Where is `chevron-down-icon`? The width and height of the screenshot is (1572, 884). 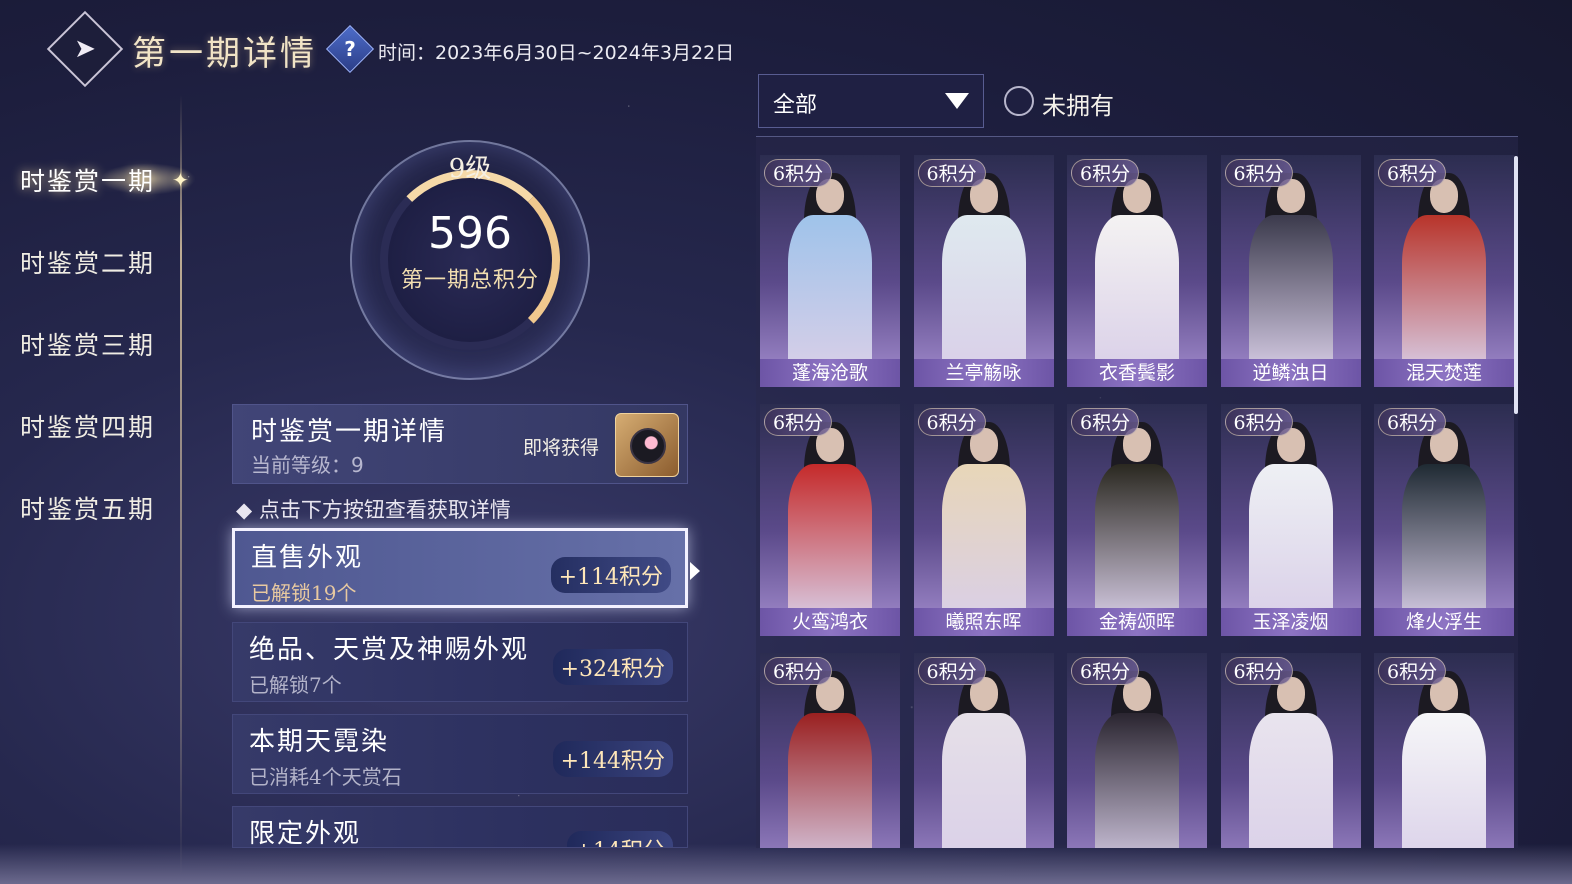 chevron-down-icon is located at coordinates (957, 101).